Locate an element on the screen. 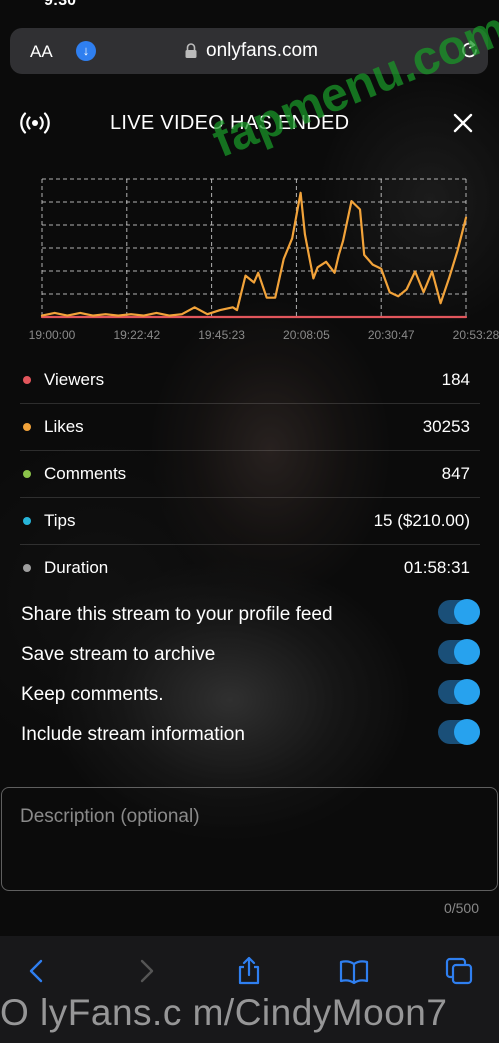  description-placeholder: Description (optional) is located at coordinates (110, 816).